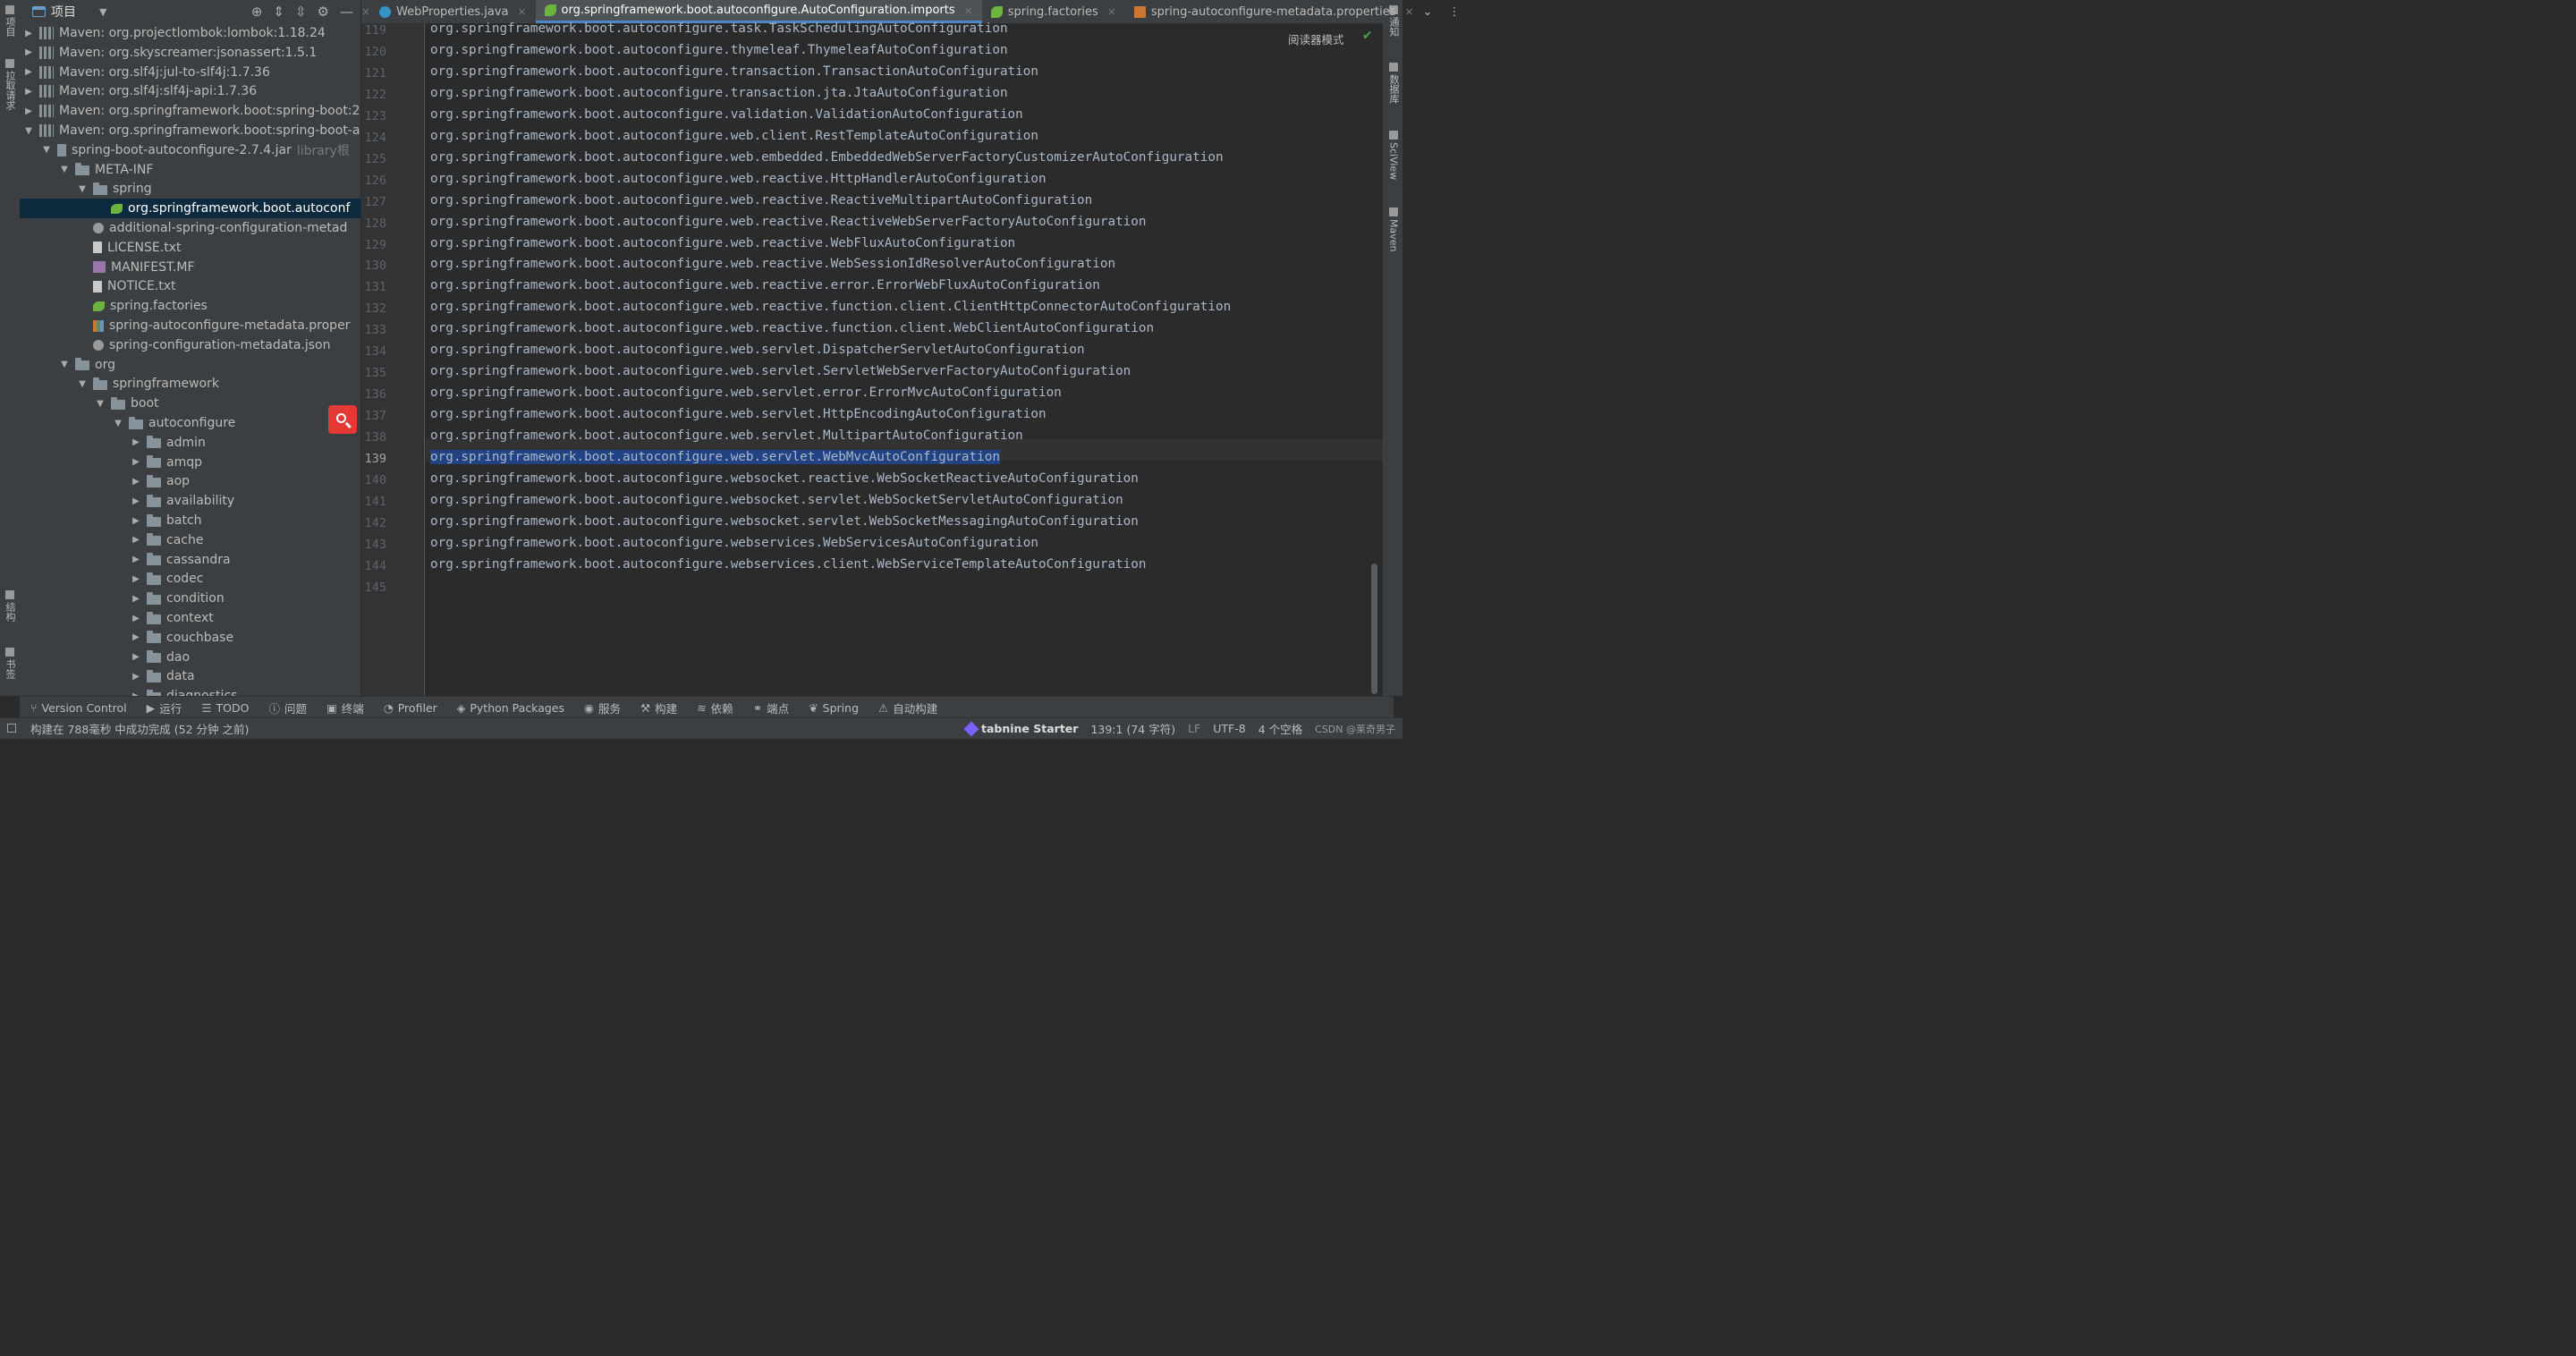 This screenshot has height=1356, width=2576. What do you see at coordinates (10, 663) in the screenshot?
I see `bookmarks-tool-tab: 书签` at bounding box center [10, 663].